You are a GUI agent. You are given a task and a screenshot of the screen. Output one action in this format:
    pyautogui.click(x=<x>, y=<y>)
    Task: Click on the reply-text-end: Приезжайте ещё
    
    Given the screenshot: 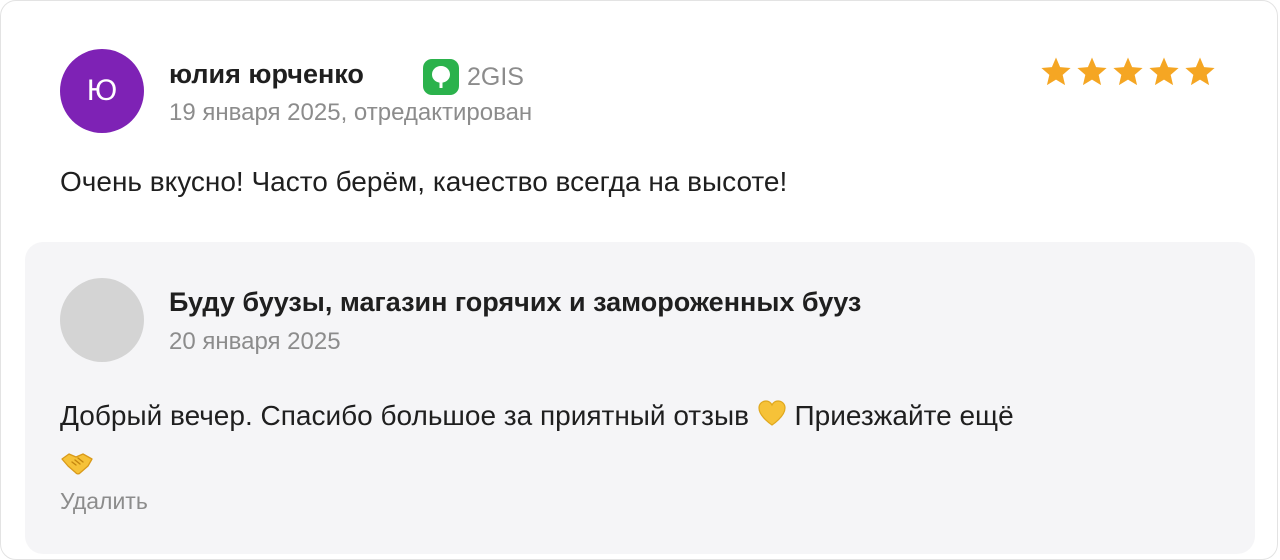 What is the action you would take?
    pyautogui.click(x=904, y=415)
    